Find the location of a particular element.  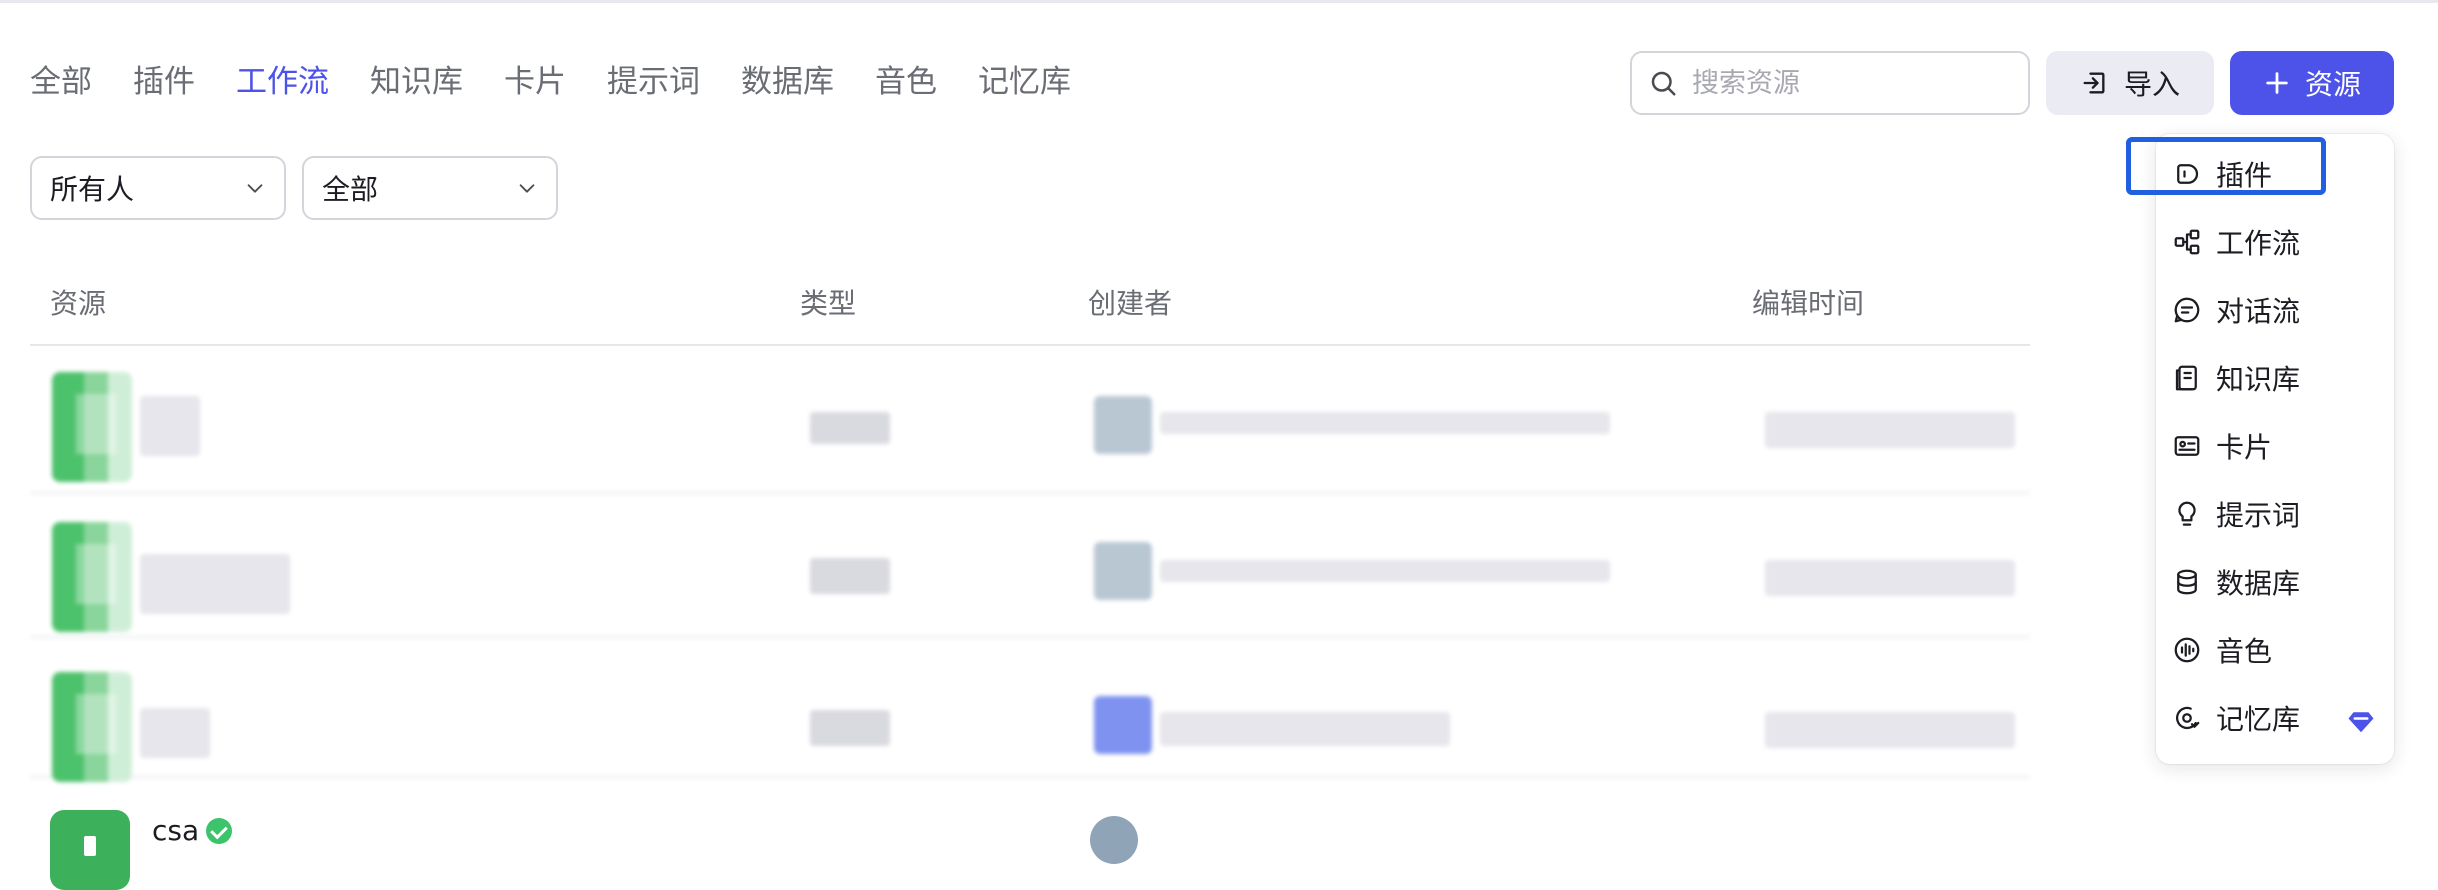

menu-item-label: 数据库 is located at coordinates (2258, 583).